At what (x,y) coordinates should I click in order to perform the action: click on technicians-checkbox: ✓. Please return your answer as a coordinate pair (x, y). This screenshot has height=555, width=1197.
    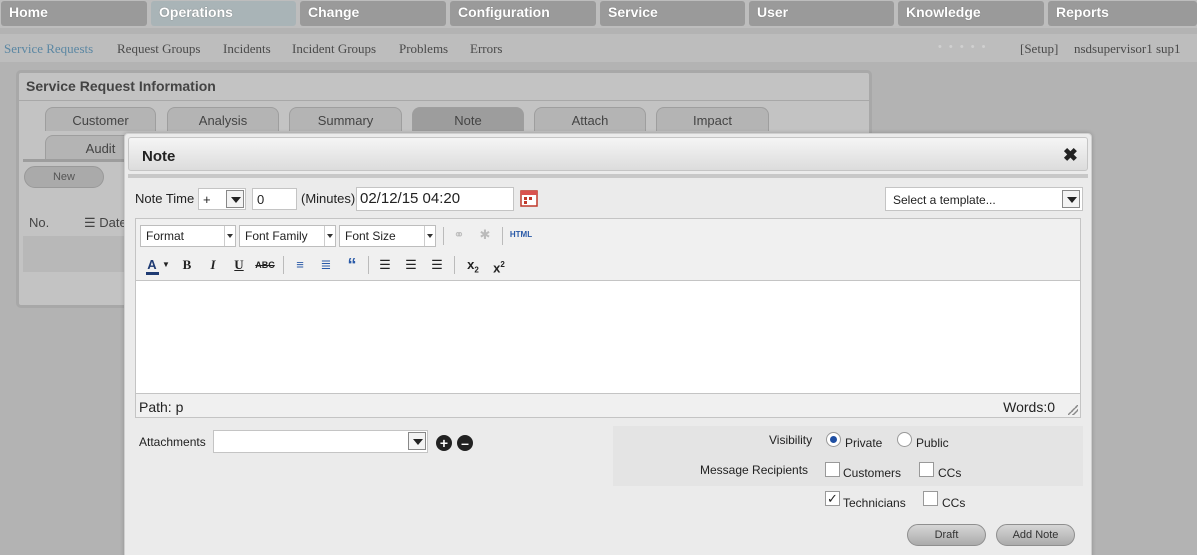
    Looking at the image, I should click on (832, 498).